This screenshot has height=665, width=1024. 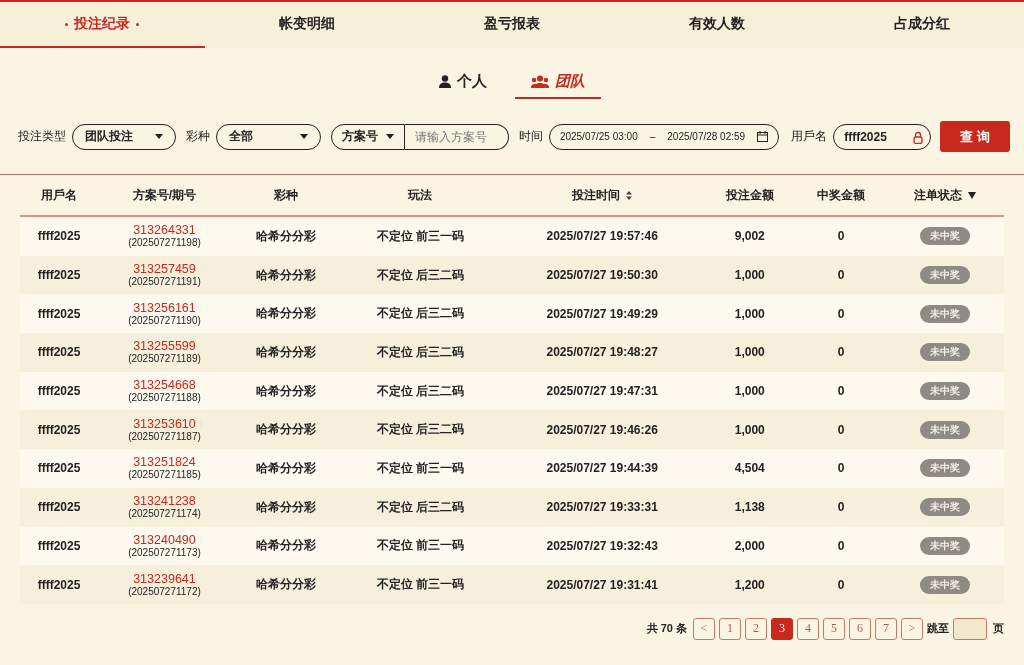 What do you see at coordinates (164, 578) in the screenshot?
I see `plan-number-link: 313239641` at bounding box center [164, 578].